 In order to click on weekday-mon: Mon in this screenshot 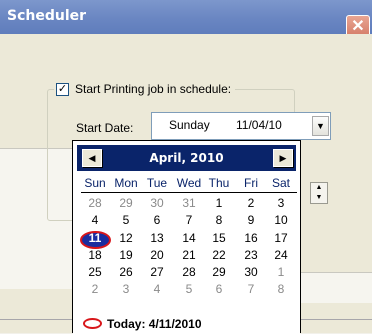, I will do `click(126, 183)`.